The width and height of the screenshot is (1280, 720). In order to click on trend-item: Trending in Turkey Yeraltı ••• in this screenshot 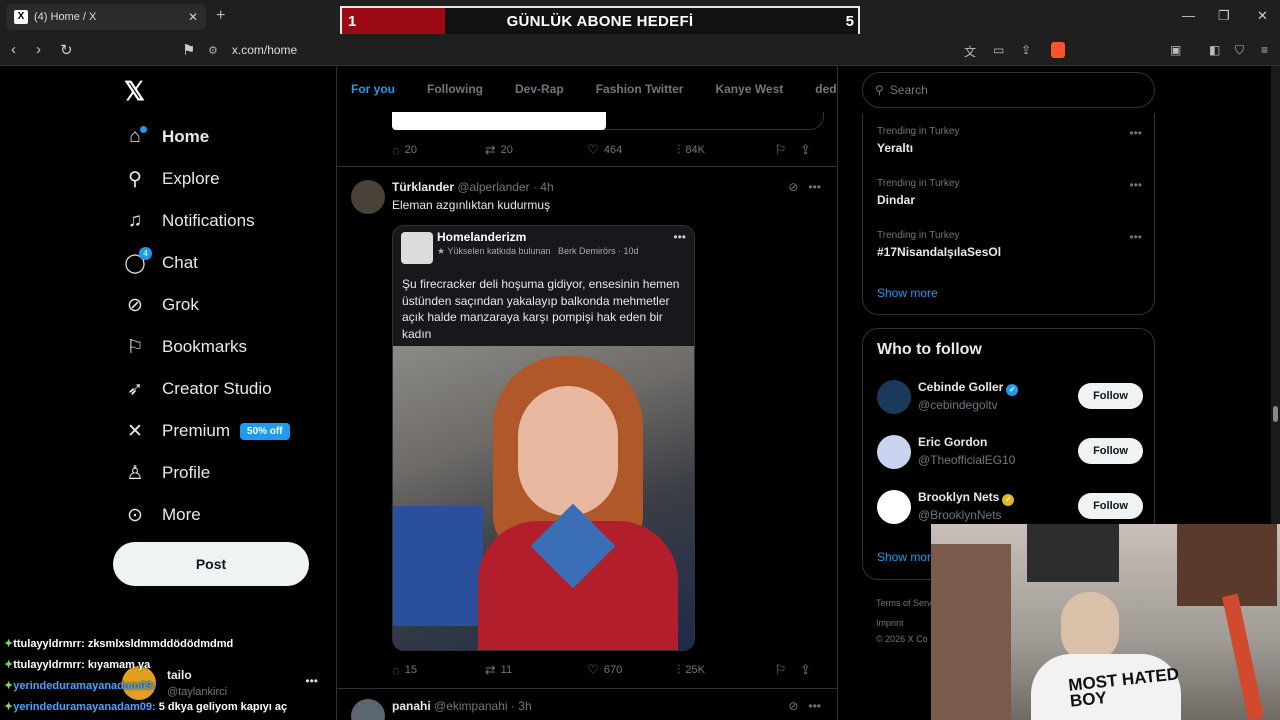, I will do `click(1009, 140)`.